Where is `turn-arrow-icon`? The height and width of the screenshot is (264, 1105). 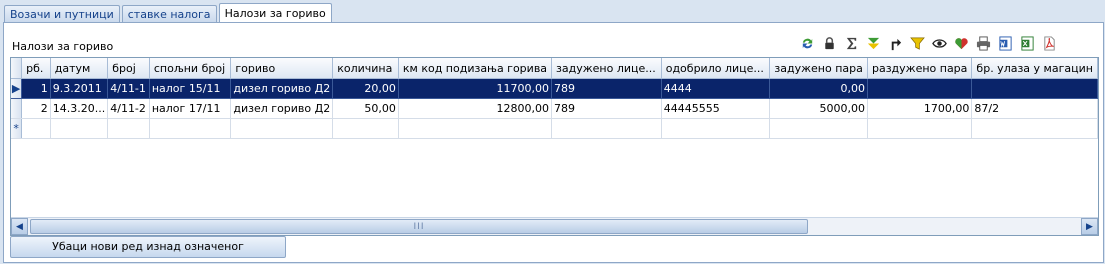
turn-arrow-icon is located at coordinates (895, 43).